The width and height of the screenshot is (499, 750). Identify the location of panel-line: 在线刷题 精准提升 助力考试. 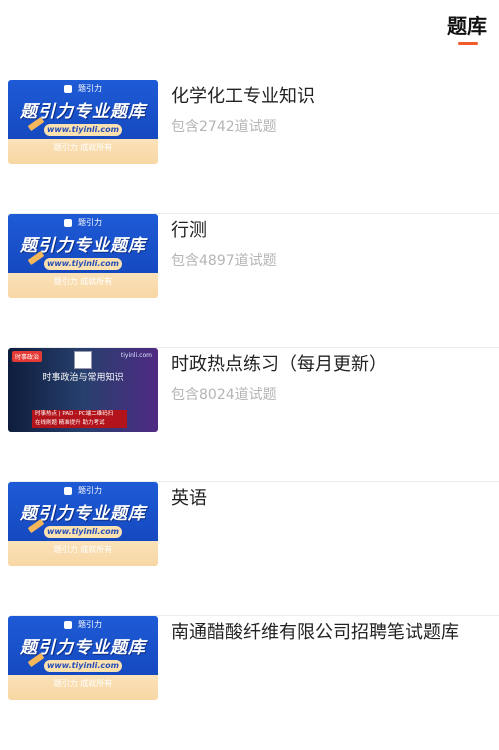
(70, 423).